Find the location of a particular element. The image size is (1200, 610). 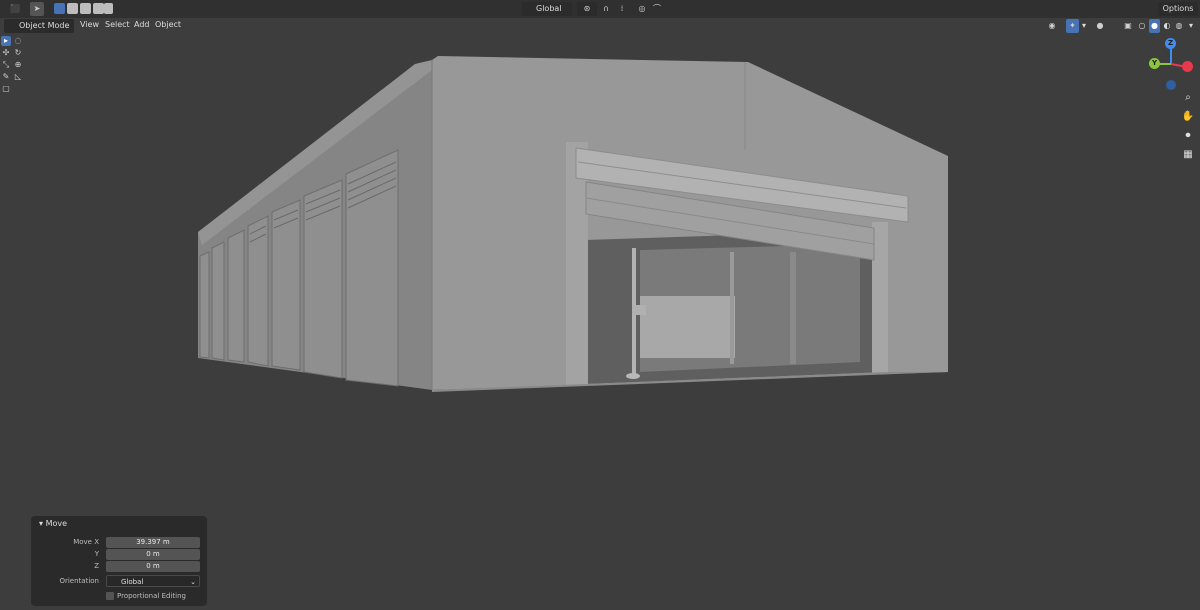

menu-object: Object is located at coordinates (168, 24).